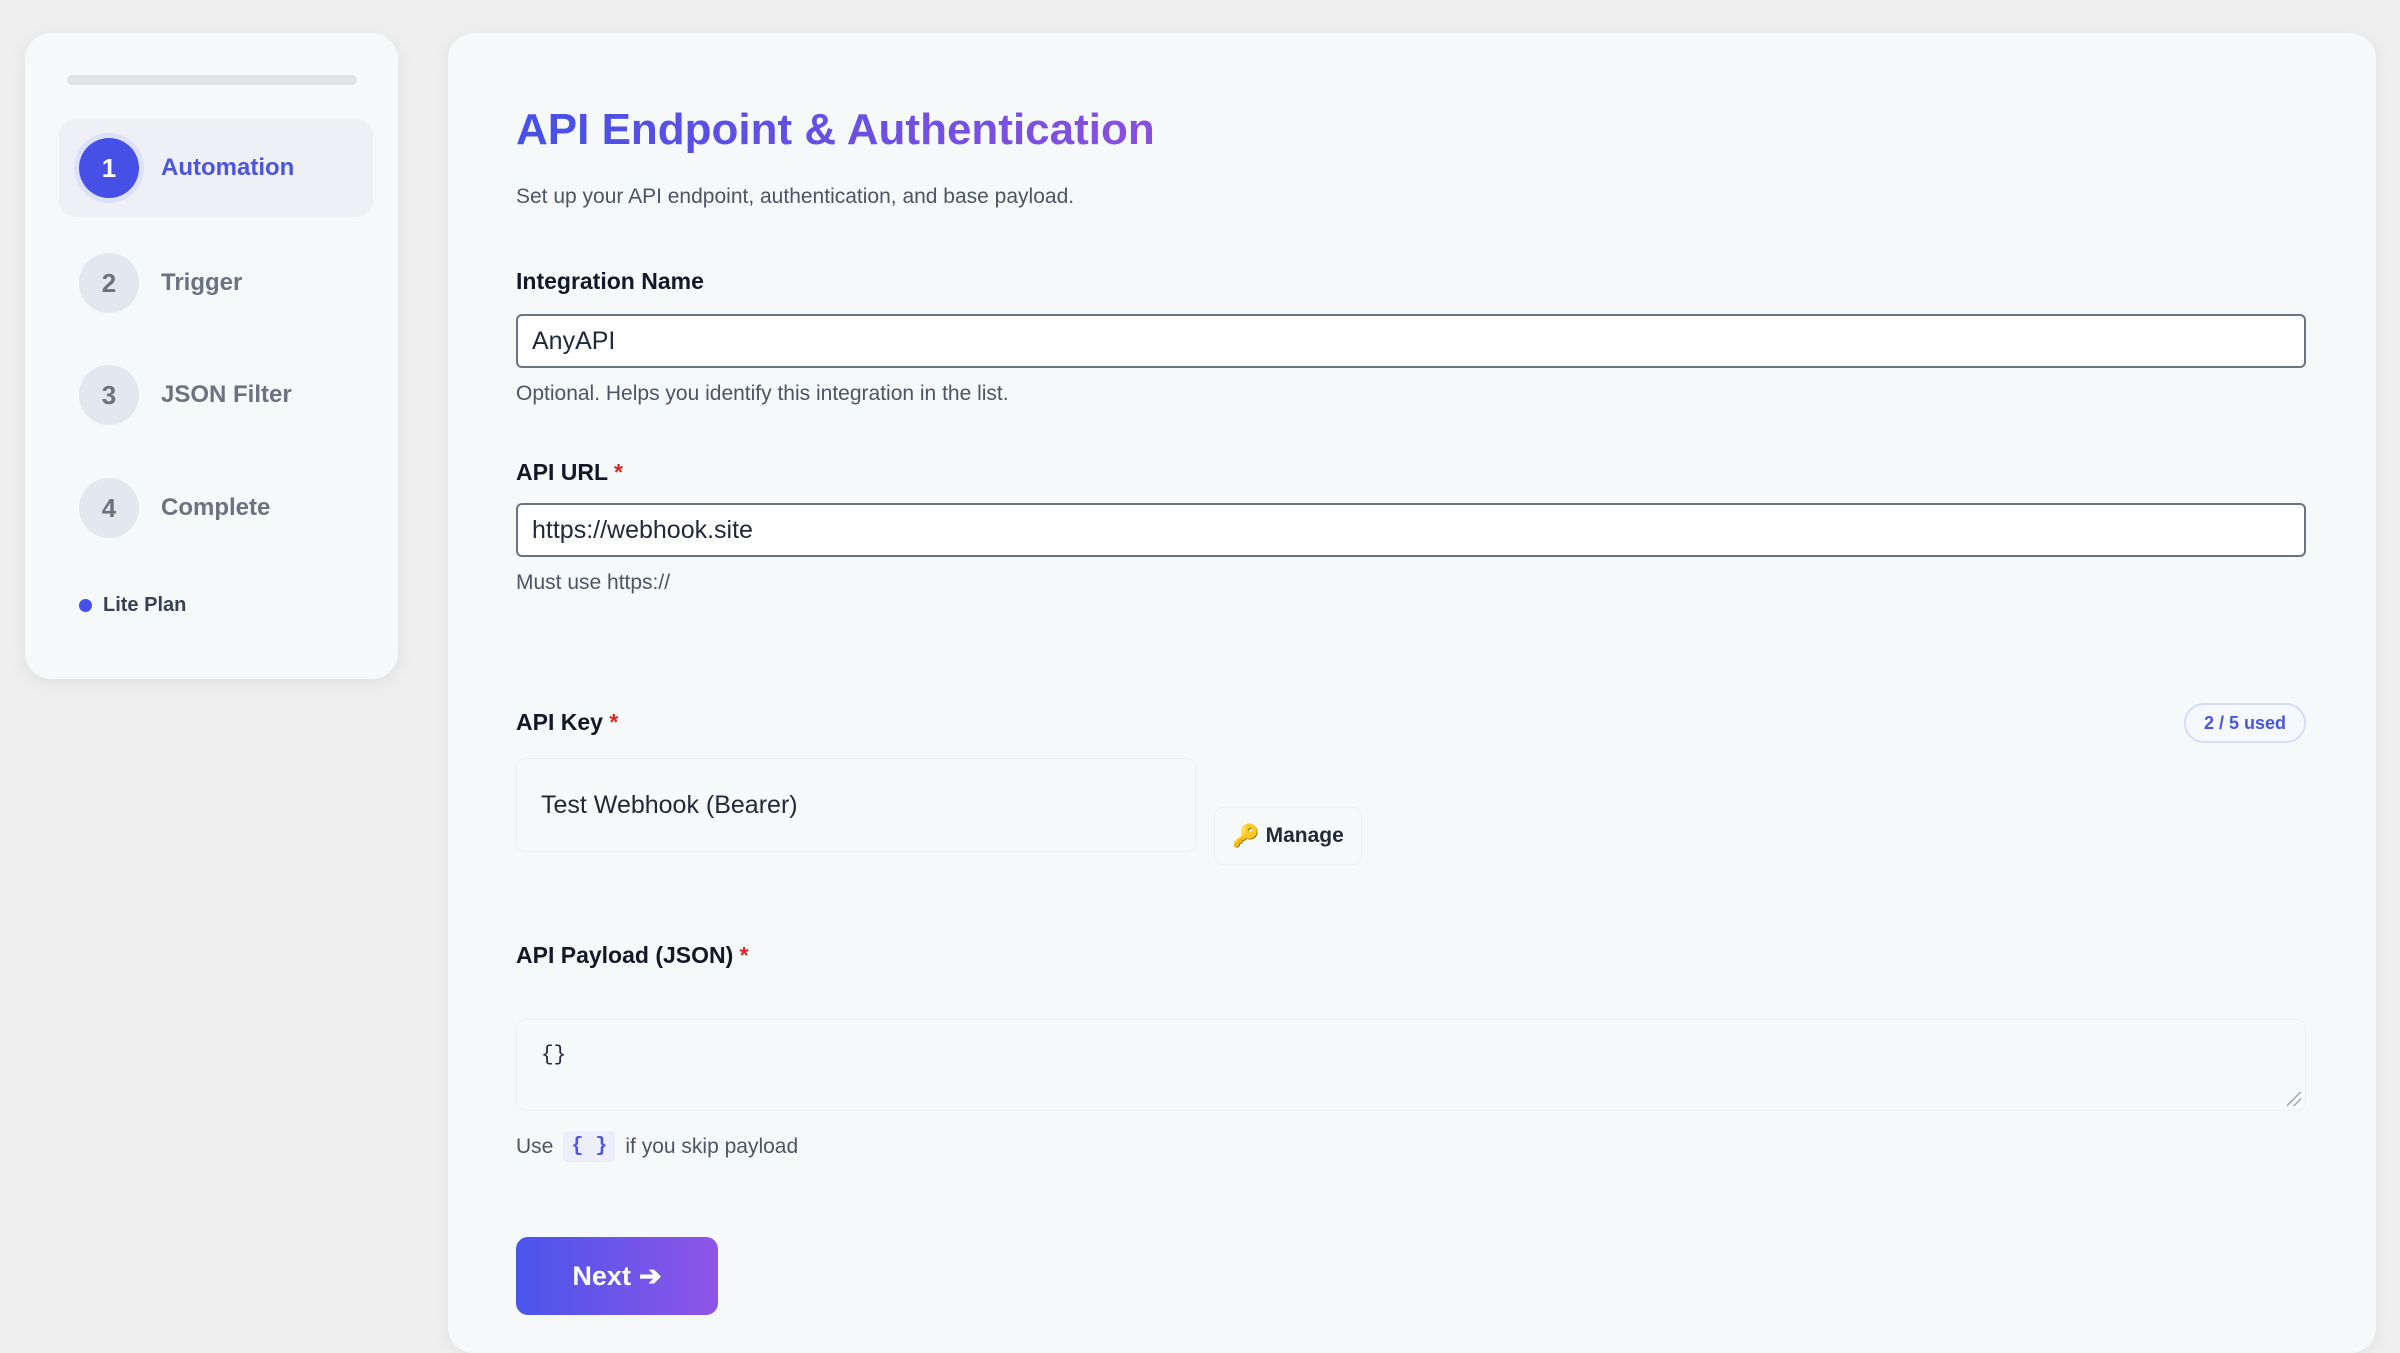 The image size is (2400, 1353). What do you see at coordinates (226, 394) in the screenshot?
I see `step-label: JSON Filter` at bounding box center [226, 394].